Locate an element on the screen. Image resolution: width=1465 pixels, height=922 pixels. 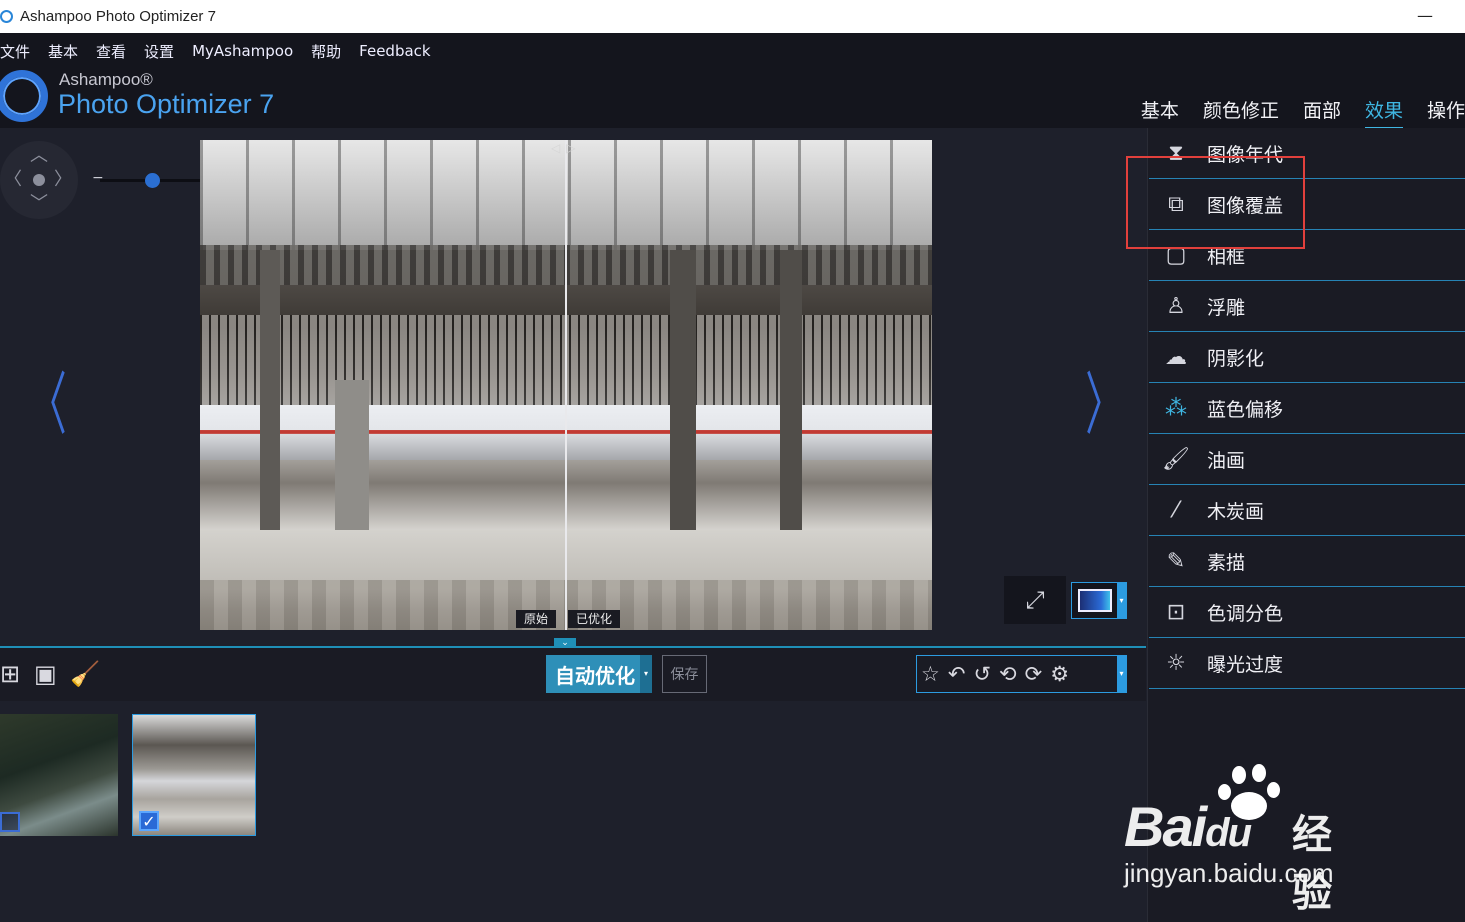
watermark-url: jingyan.baidu.com is located at coordinates (1229, 873).